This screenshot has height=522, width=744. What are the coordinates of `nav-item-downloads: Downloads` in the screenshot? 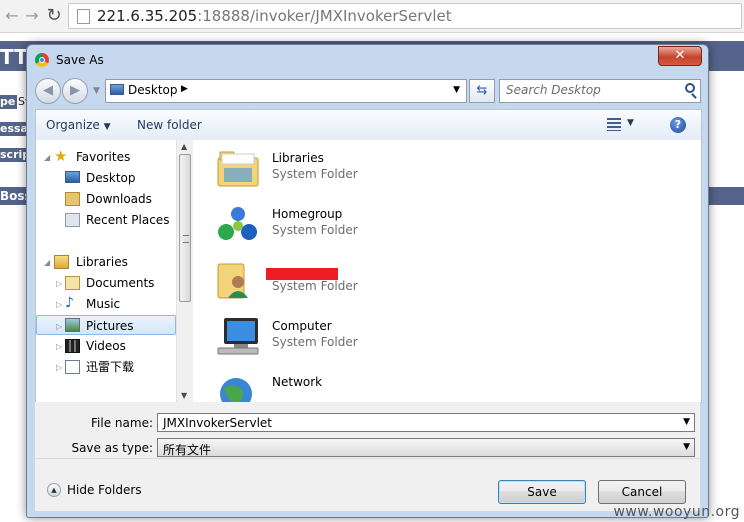 It's located at (106, 199).